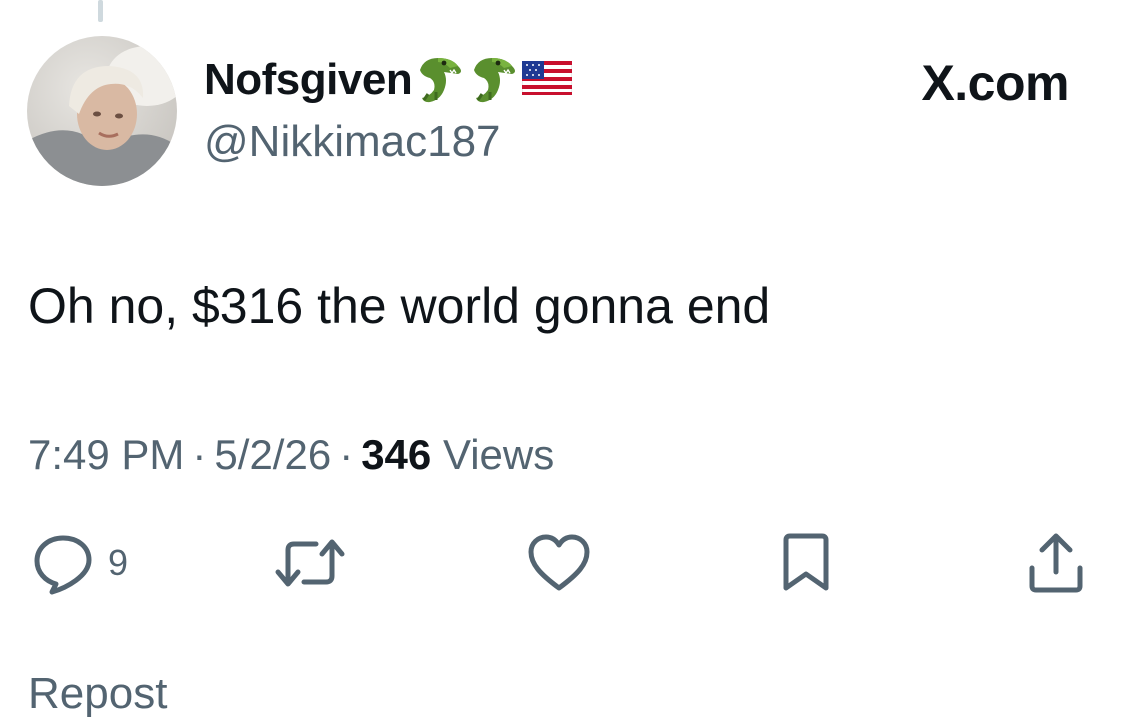 The height and width of the screenshot is (718, 1125). I want to click on tweet-text: Oh no, $316 the world gonna end, so click(399, 306).